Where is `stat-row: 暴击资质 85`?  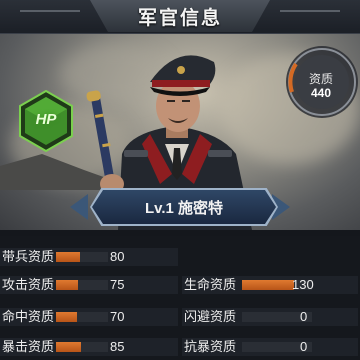 stat-row: 暴击资质 85 is located at coordinates (89, 347).